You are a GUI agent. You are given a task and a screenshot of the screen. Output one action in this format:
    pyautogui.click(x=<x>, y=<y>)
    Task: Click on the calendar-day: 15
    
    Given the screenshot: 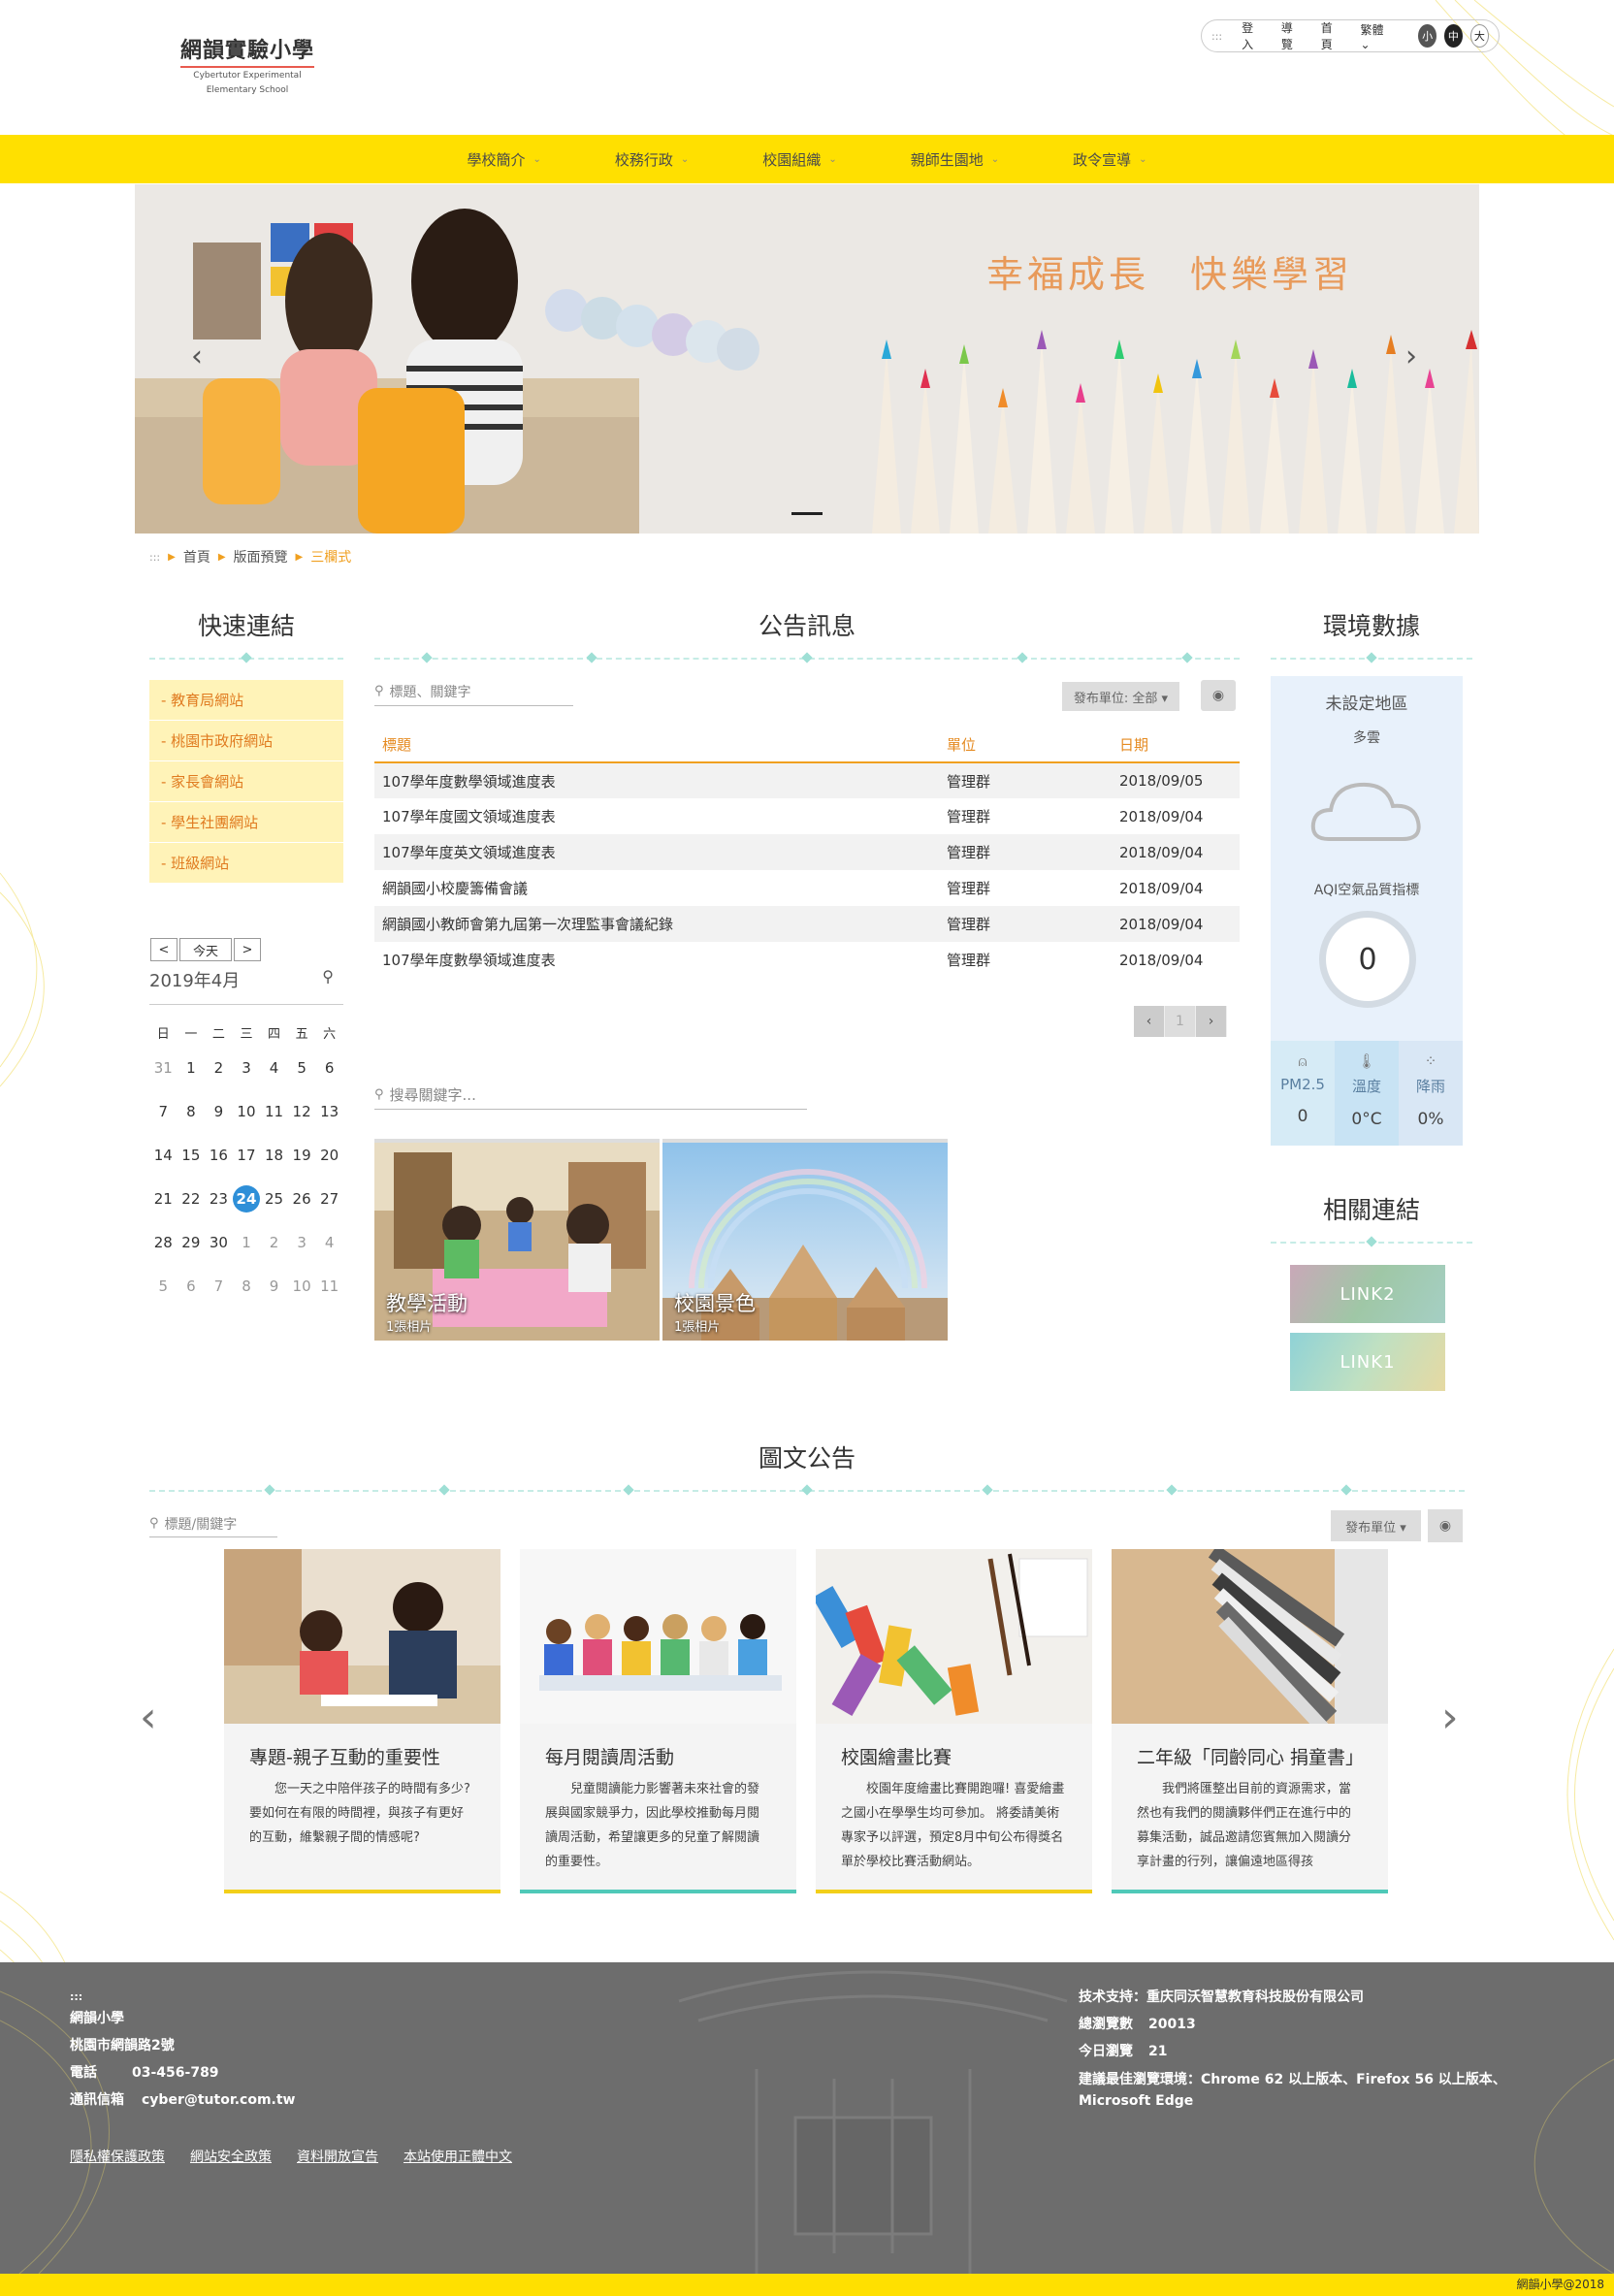 What is the action you would take?
    pyautogui.click(x=192, y=1155)
    